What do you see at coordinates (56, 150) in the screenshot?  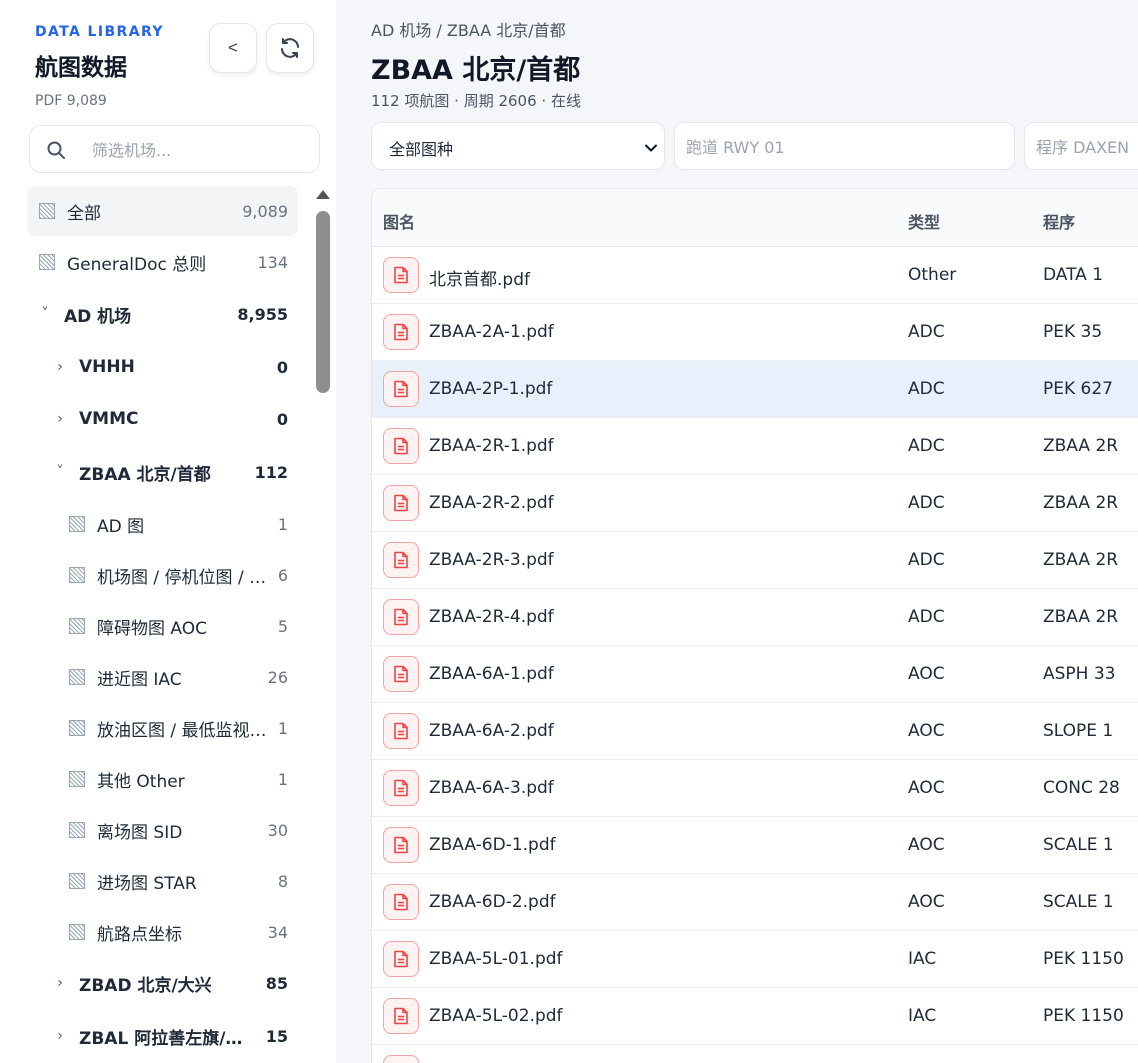 I see `search-icon` at bounding box center [56, 150].